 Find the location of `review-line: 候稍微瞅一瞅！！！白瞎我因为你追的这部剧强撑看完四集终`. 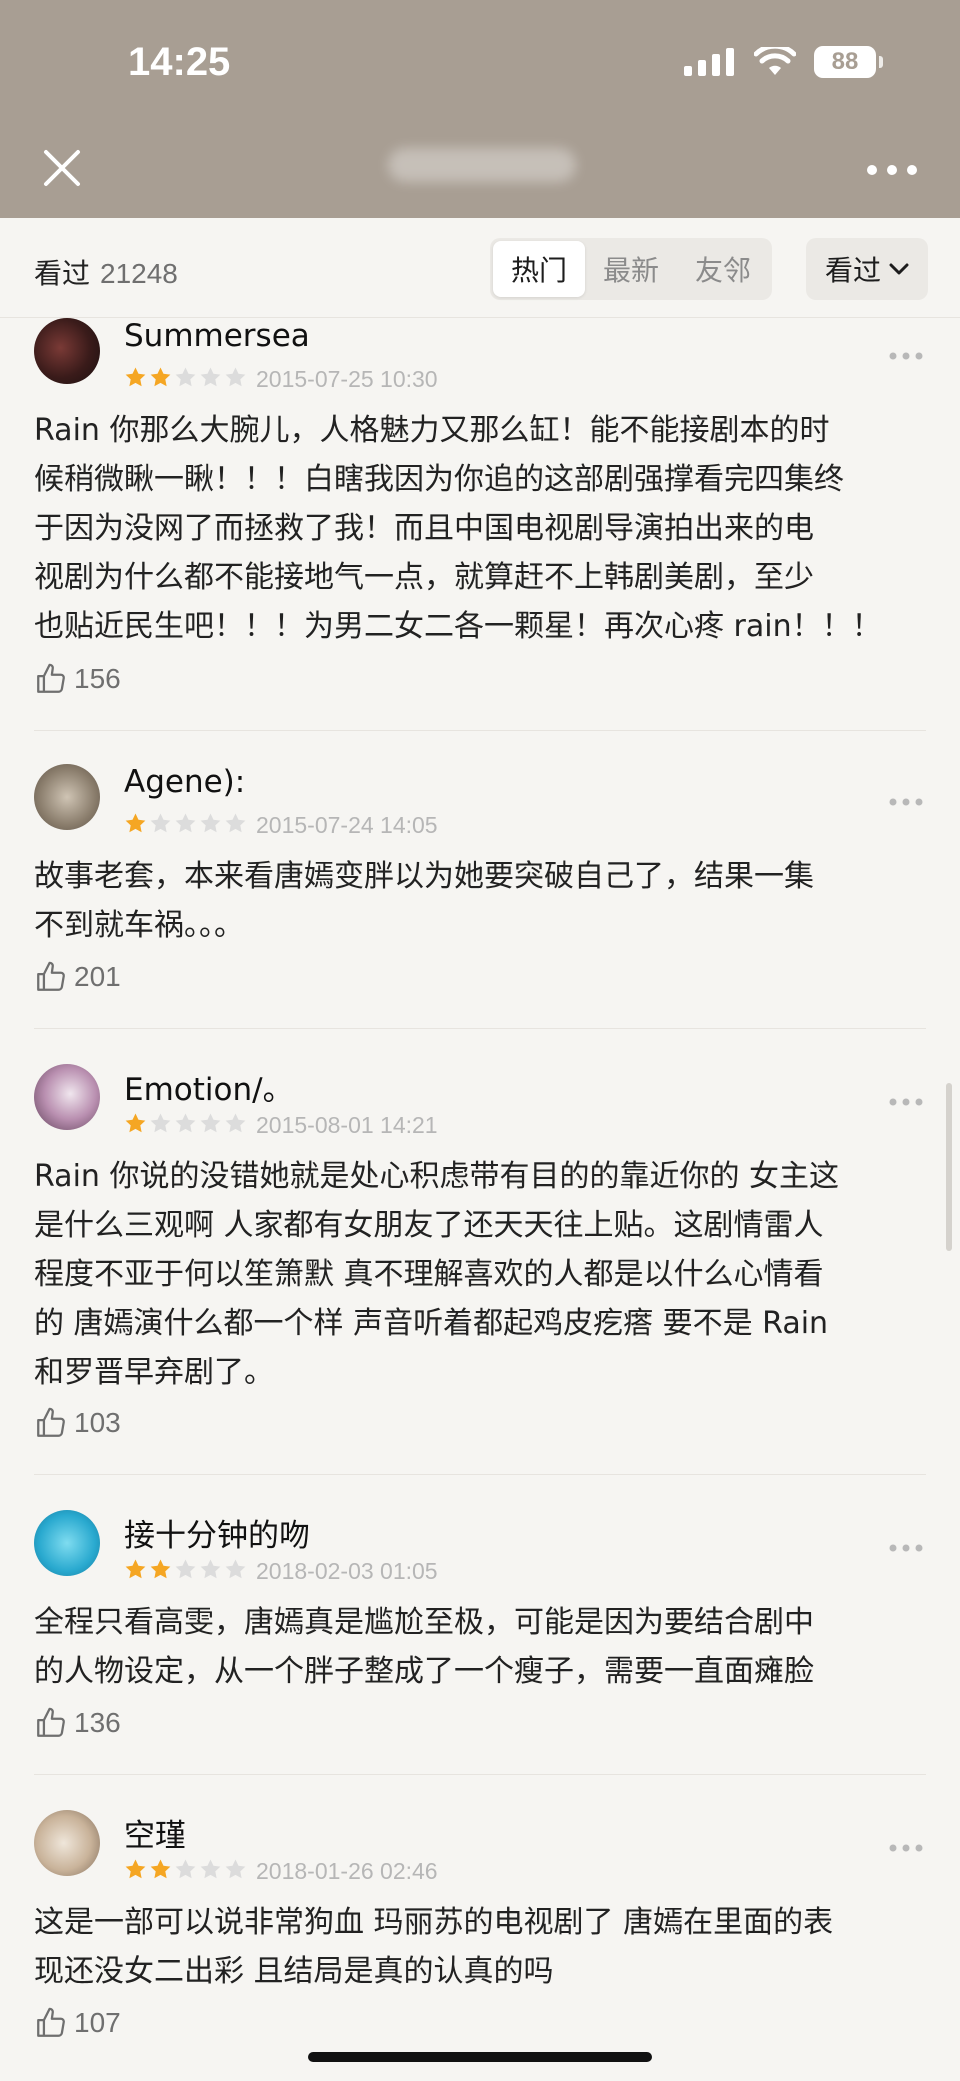

review-line: 候稍微瞅一瞅！！！白瞎我因为你追的这部剧强撑看完四集终 is located at coordinates (439, 479).